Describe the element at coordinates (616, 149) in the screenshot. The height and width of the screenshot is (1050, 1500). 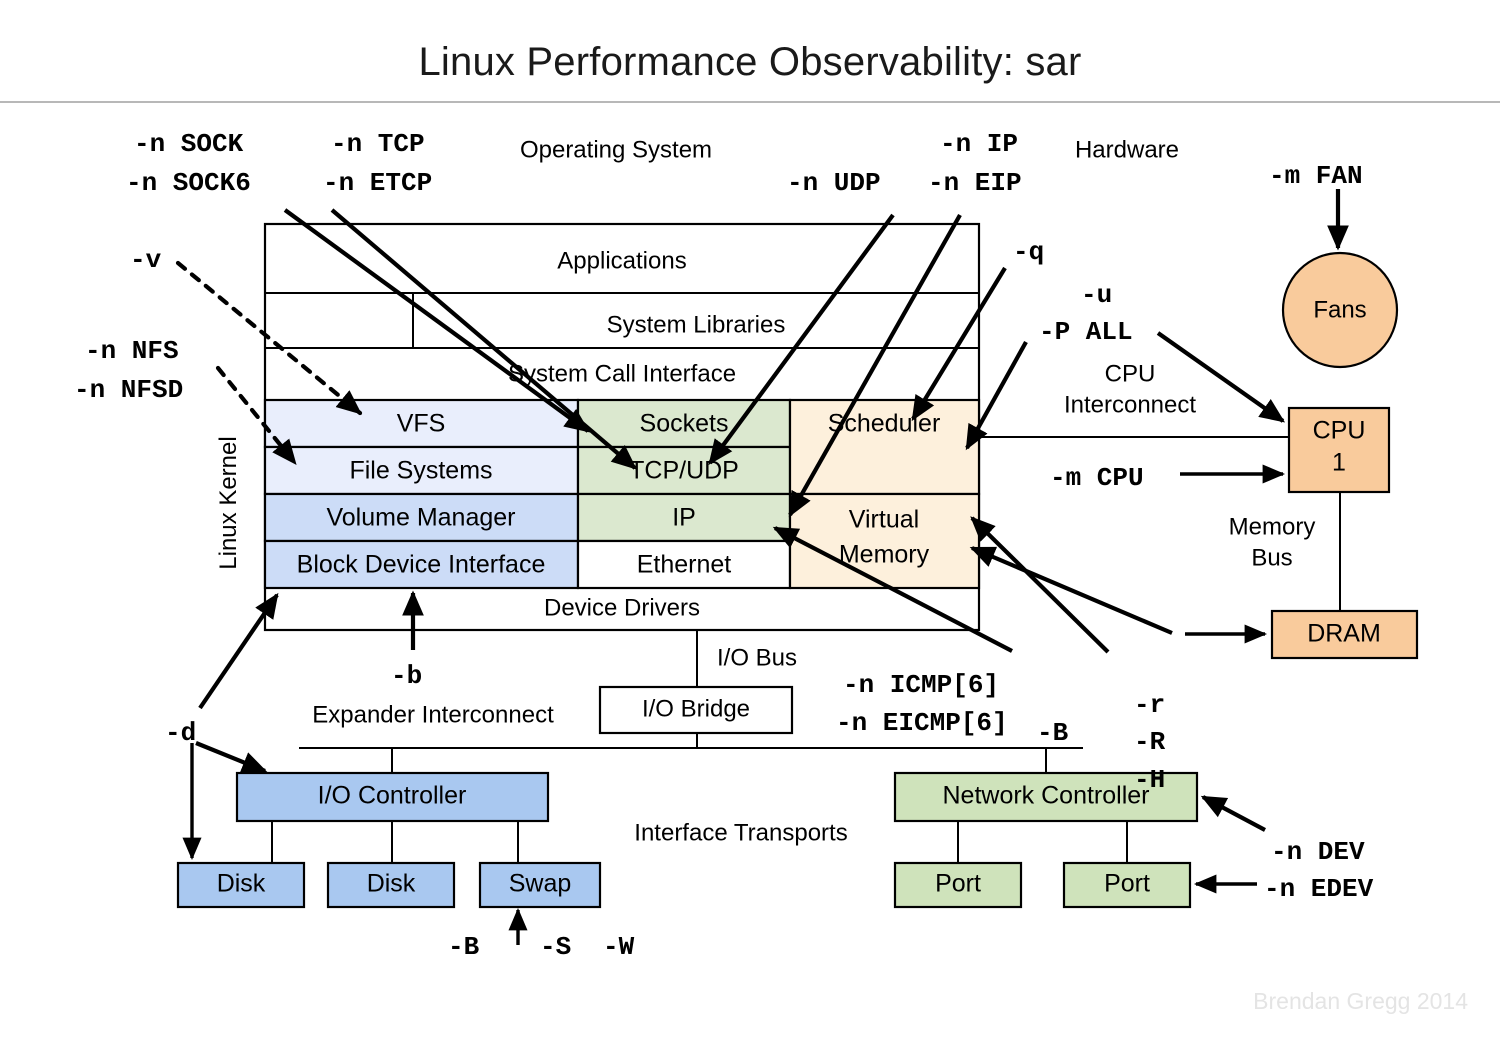
I see `operating-system-label: Operating System` at that location.